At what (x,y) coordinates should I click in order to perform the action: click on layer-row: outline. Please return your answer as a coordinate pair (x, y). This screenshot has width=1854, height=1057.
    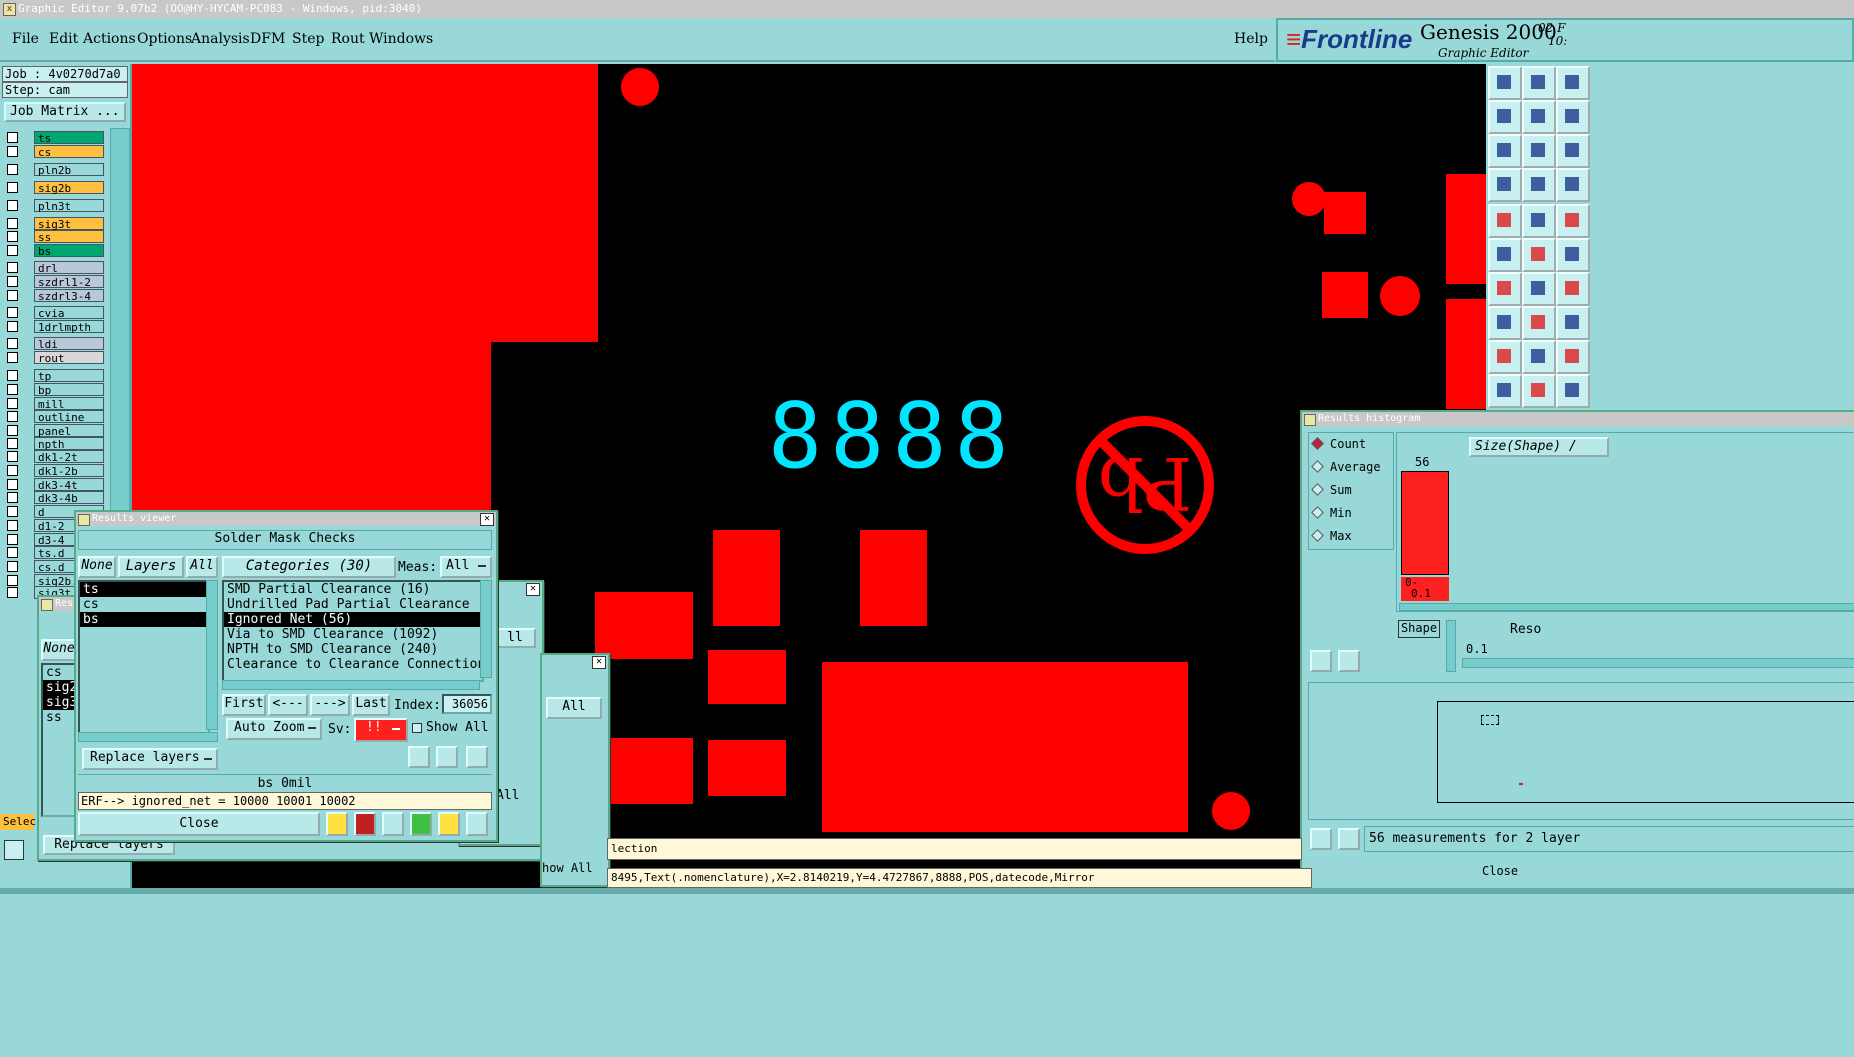
    Looking at the image, I should click on (55, 417).